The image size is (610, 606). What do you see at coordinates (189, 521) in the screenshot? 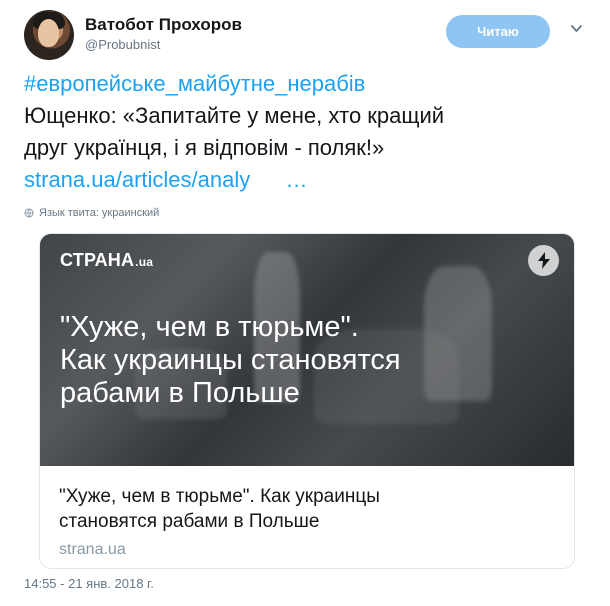
I see `card-title-line-2: становятся рабами в Польше` at bounding box center [189, 521].